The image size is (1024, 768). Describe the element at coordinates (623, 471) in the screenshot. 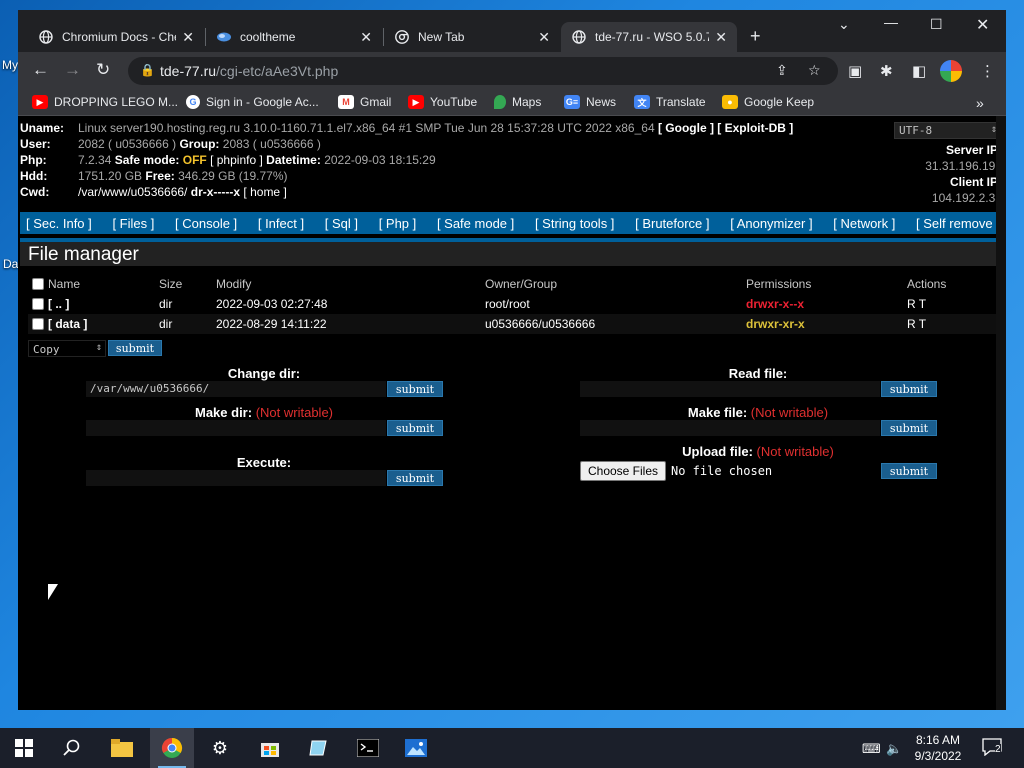

I see `choose-files-button: Choose Files` at that location.